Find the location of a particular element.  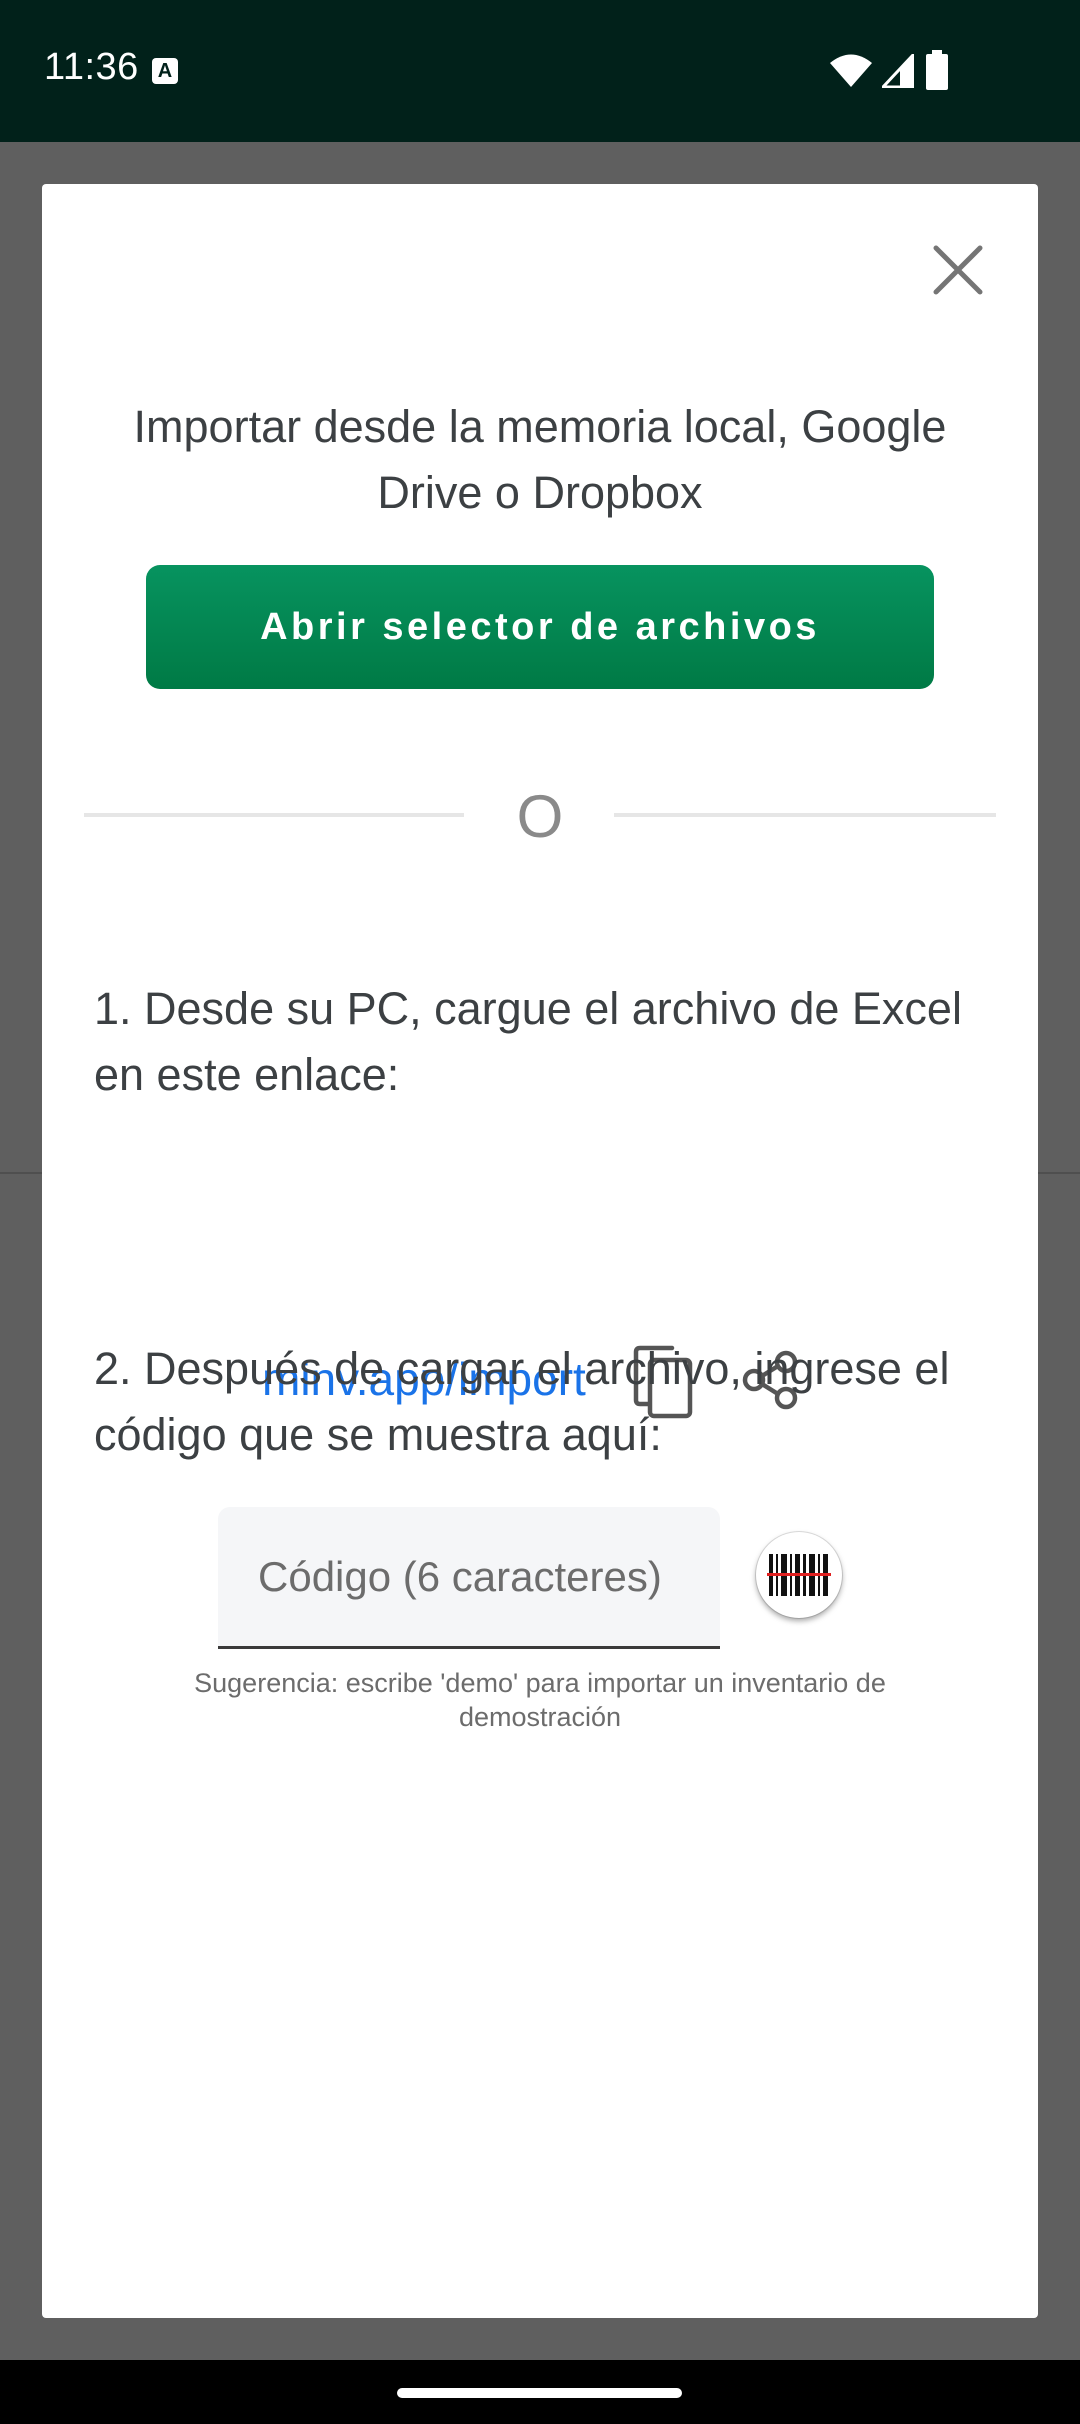

wifi-icon is located at coordinates (851, 70).